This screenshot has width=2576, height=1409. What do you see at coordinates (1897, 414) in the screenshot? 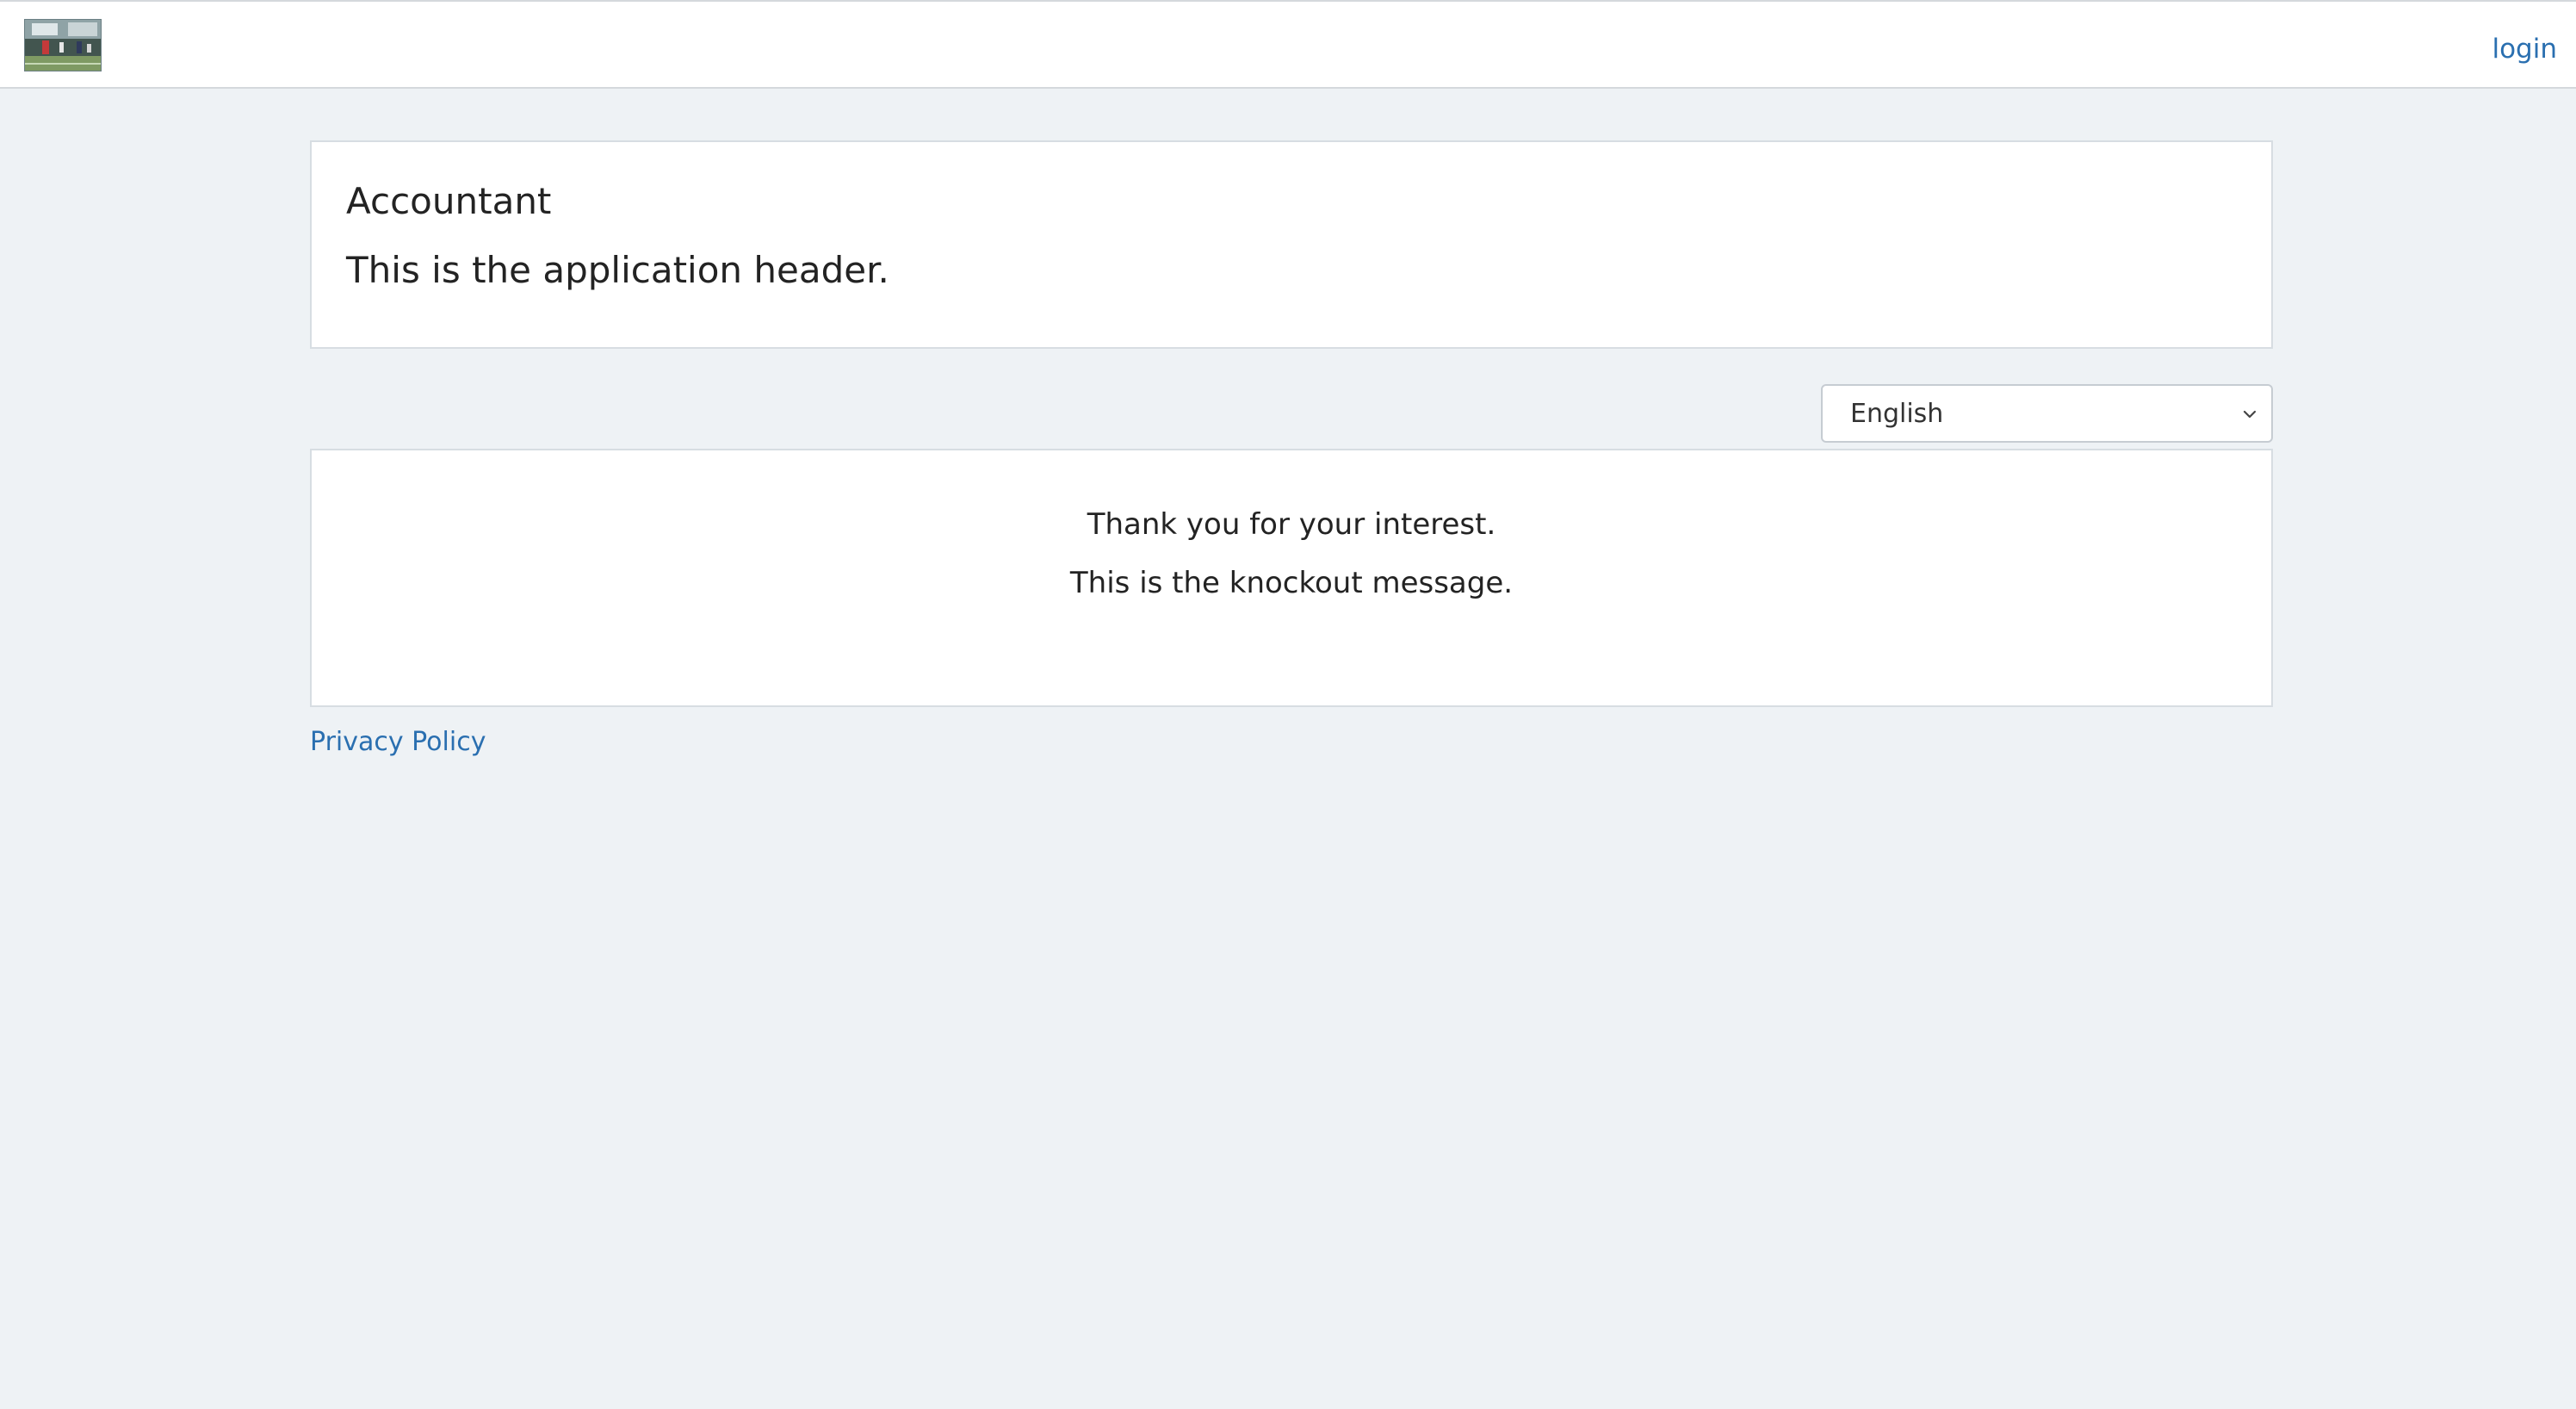
I see `language-select-value: English` at bounding box center [1897, 414].